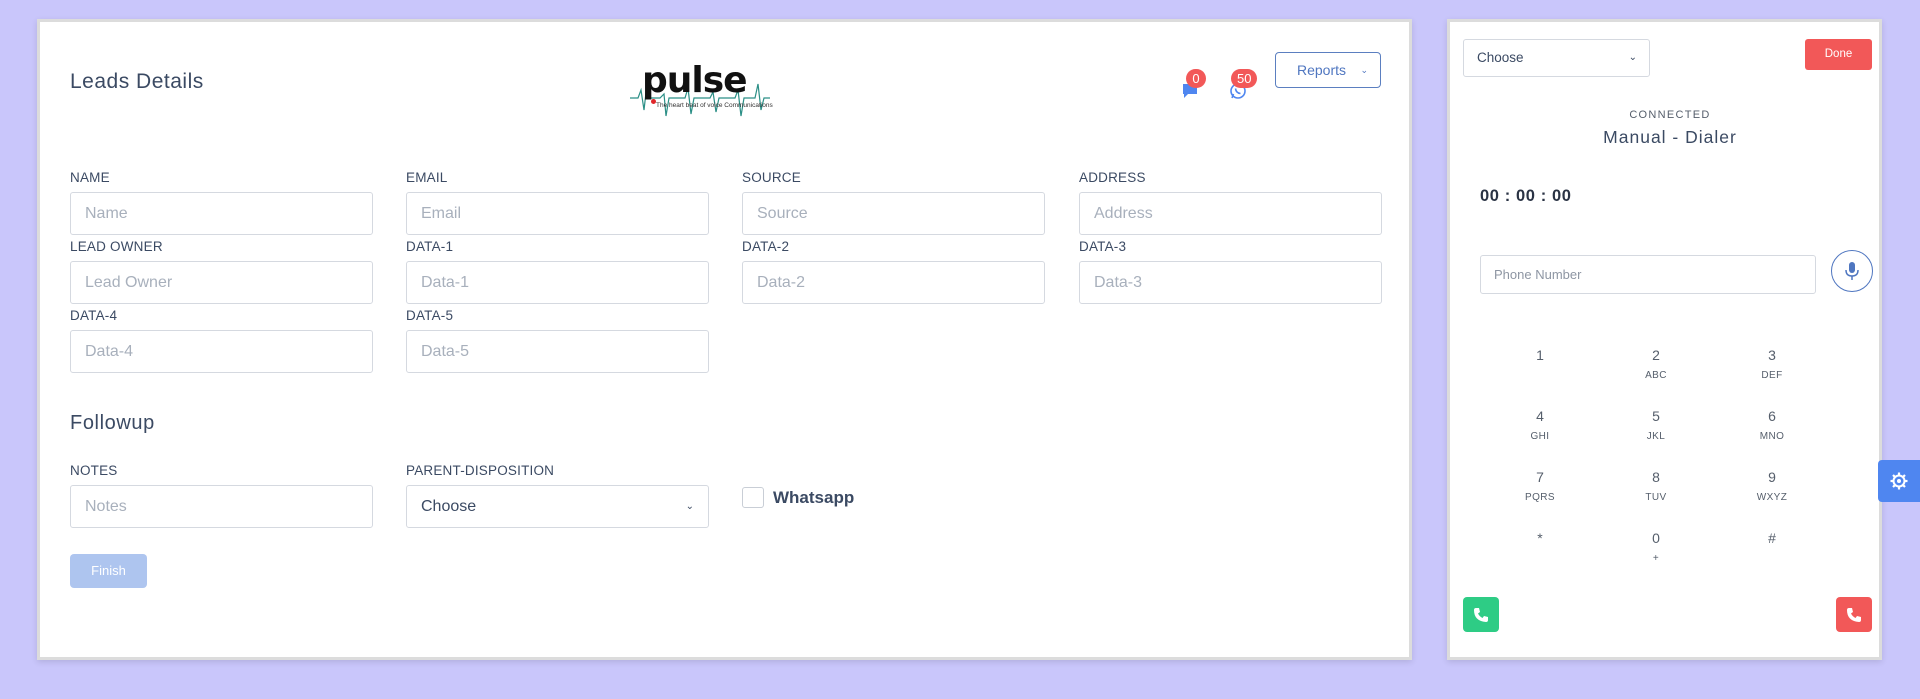 The width and height of the screenshot is (1920, 699). Describe the element at coordinates (1772, 375) in the screenshot. I see `key-letters: DEF` at that location.